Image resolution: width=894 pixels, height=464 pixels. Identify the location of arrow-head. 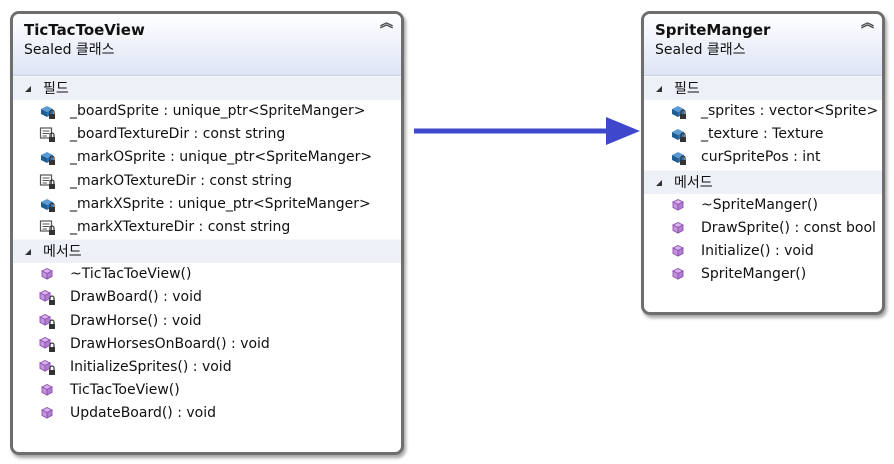
(623, 131).